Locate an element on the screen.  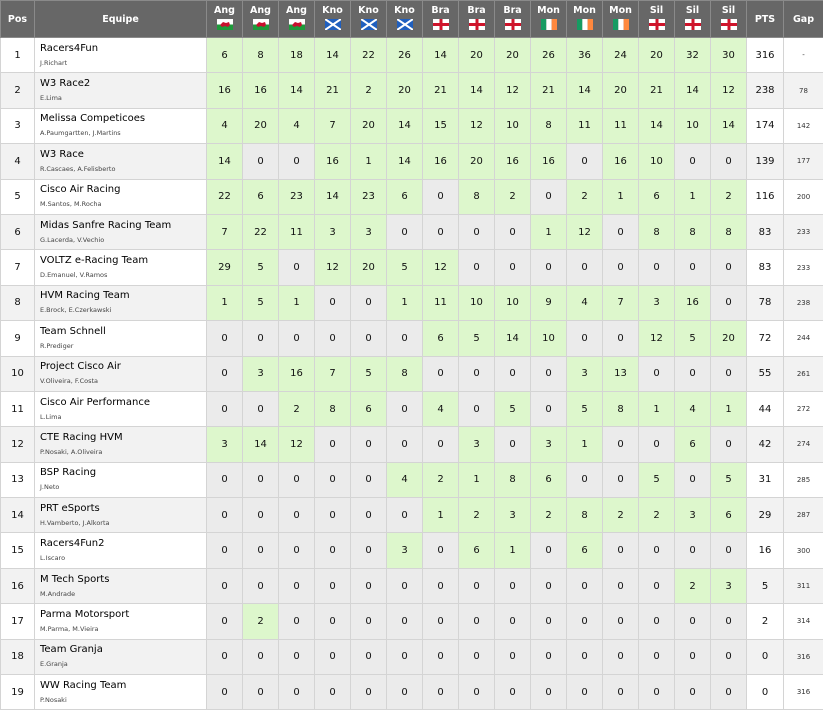
points-total-cell: 116 is located at coordinates (765, 196).